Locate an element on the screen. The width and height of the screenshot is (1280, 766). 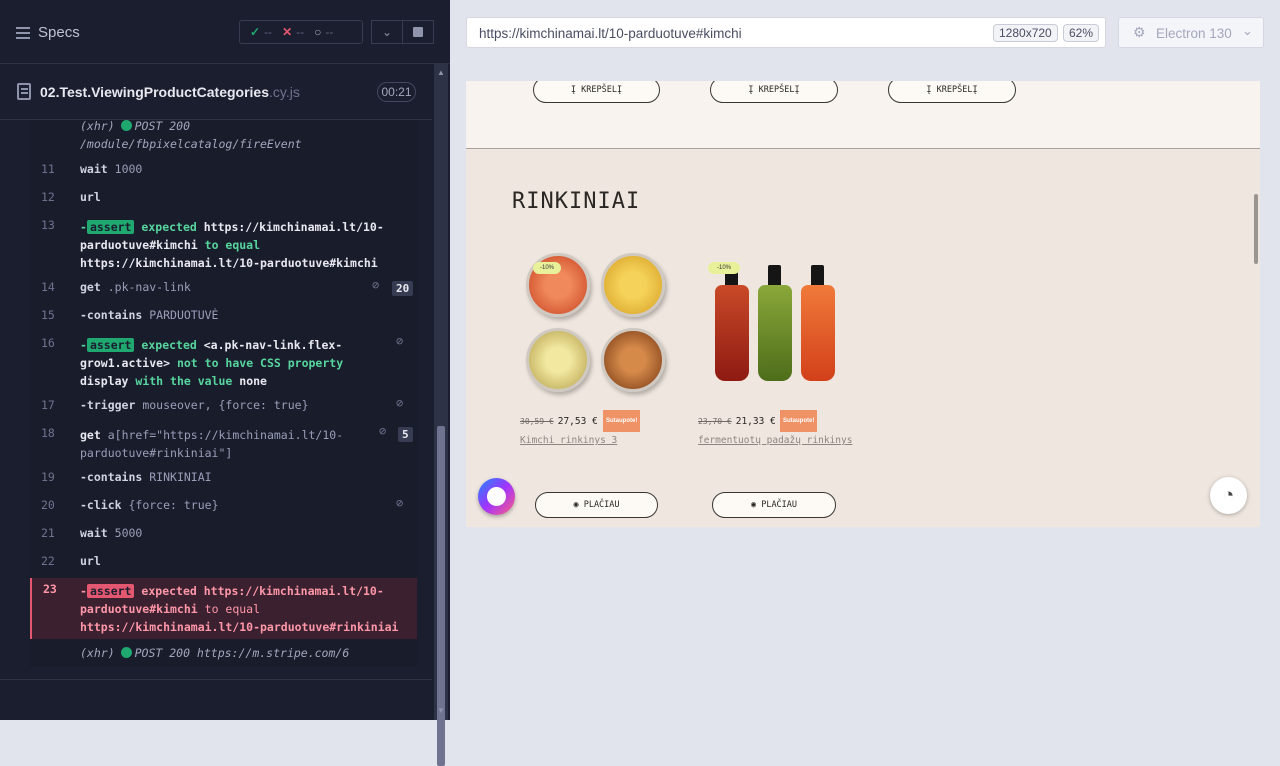
scroll-down-icon: ▼ is located at coordinates (441, 710).